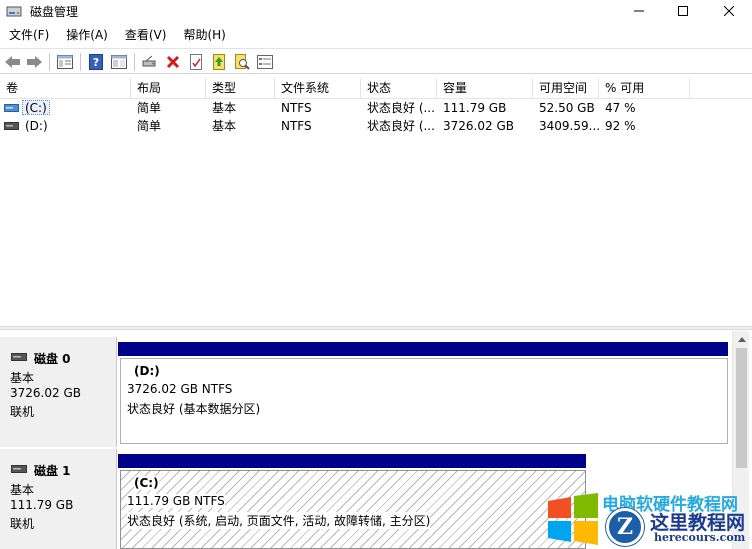 The image size is (752, 549). I want to click on properties-button, so click(196, 62).